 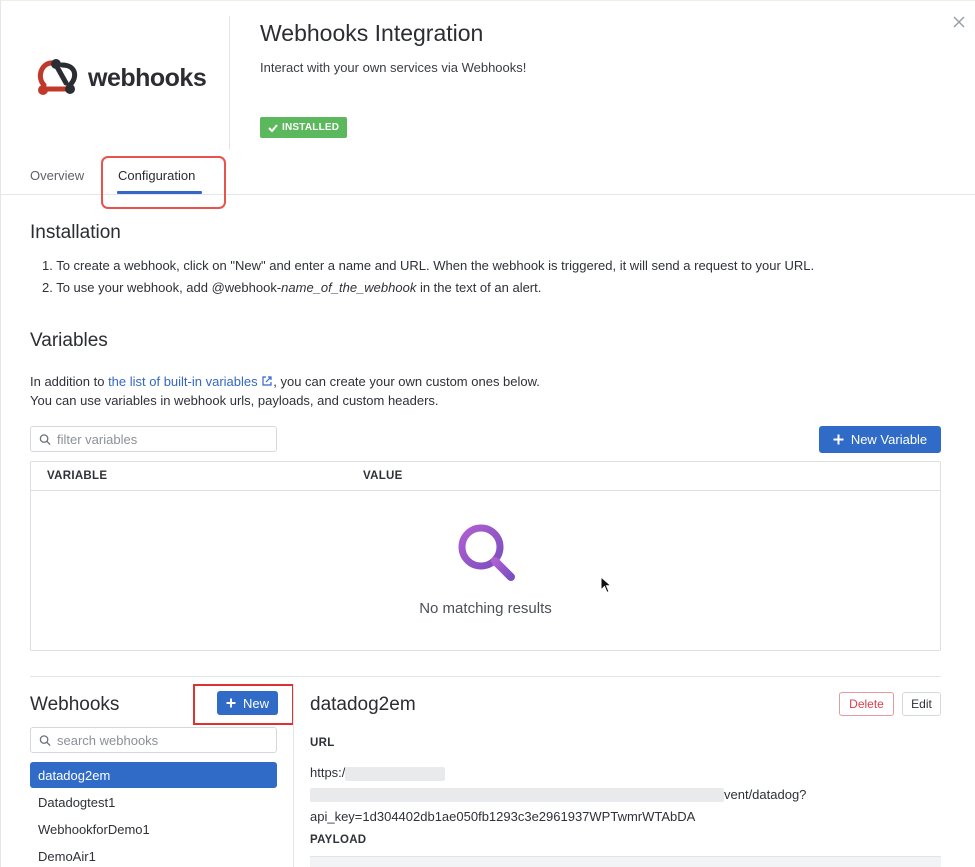 I want to click on filter-variables-field, so click(x=153, y=439).